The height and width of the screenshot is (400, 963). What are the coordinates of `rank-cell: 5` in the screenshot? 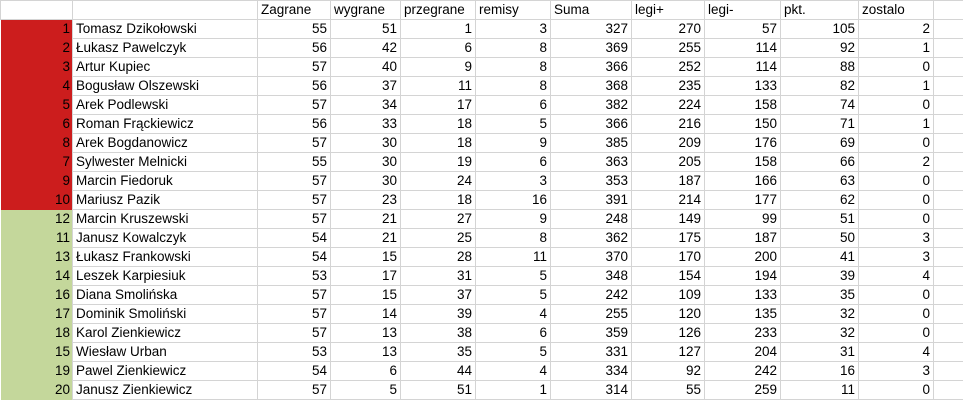 It's located at (36, 105).